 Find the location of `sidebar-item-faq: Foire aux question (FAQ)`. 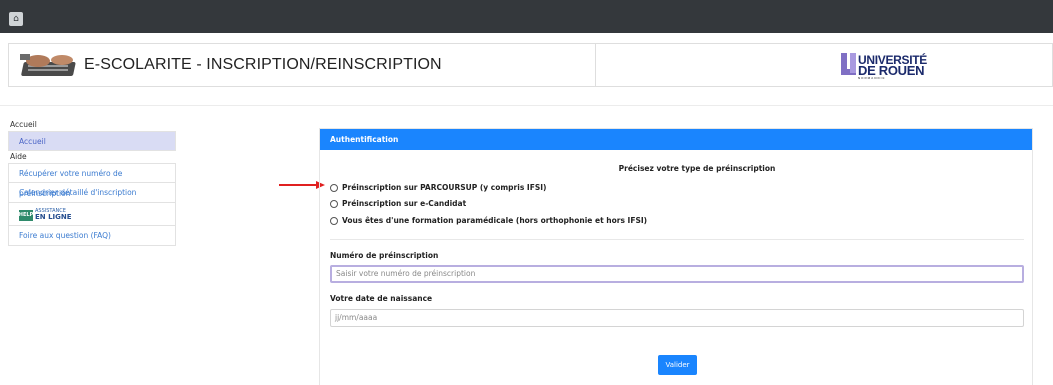

sidebar-item-faq: Foire aux question (FAQ) is located at coordinates (92, 236).